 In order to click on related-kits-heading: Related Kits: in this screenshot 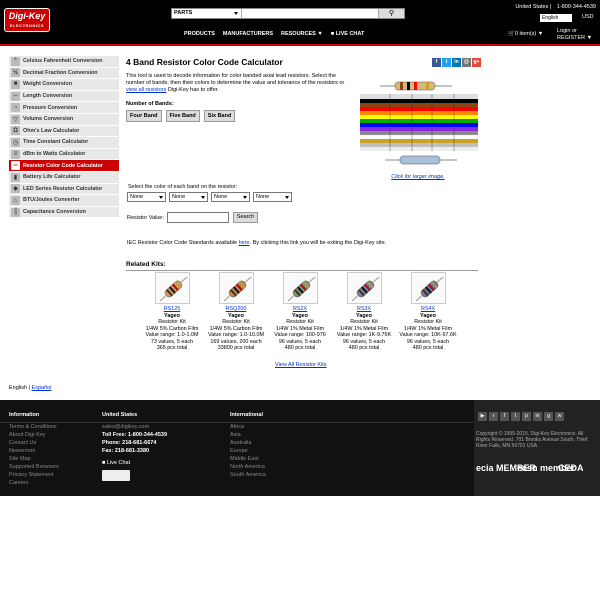, I will do `click(146, 264)`.